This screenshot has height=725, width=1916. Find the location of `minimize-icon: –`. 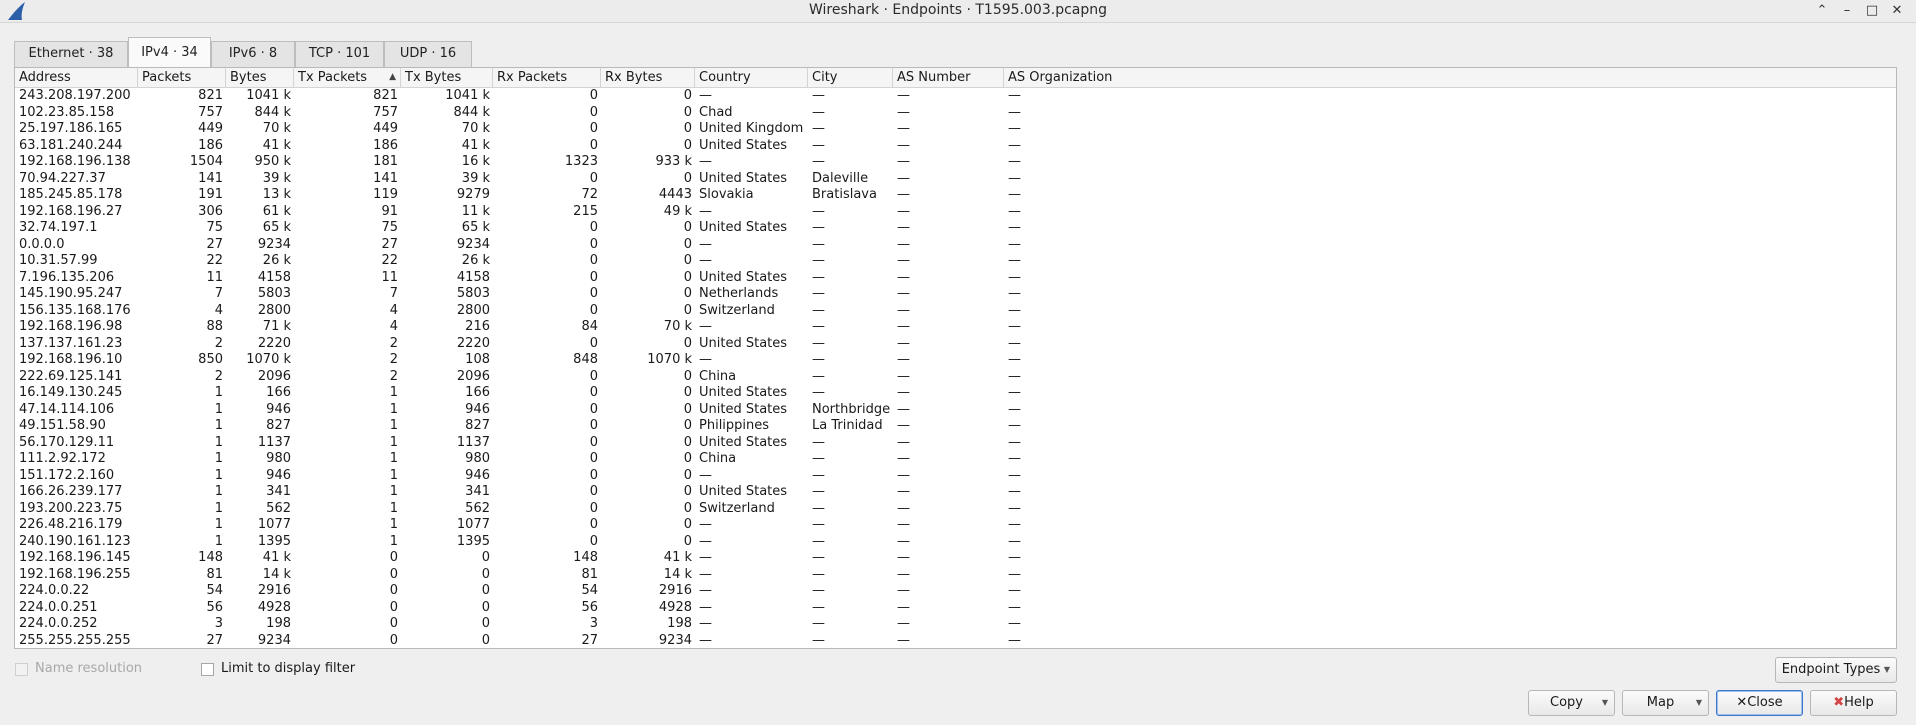

minimize-icon: – is located at coordinates (1847, 11).